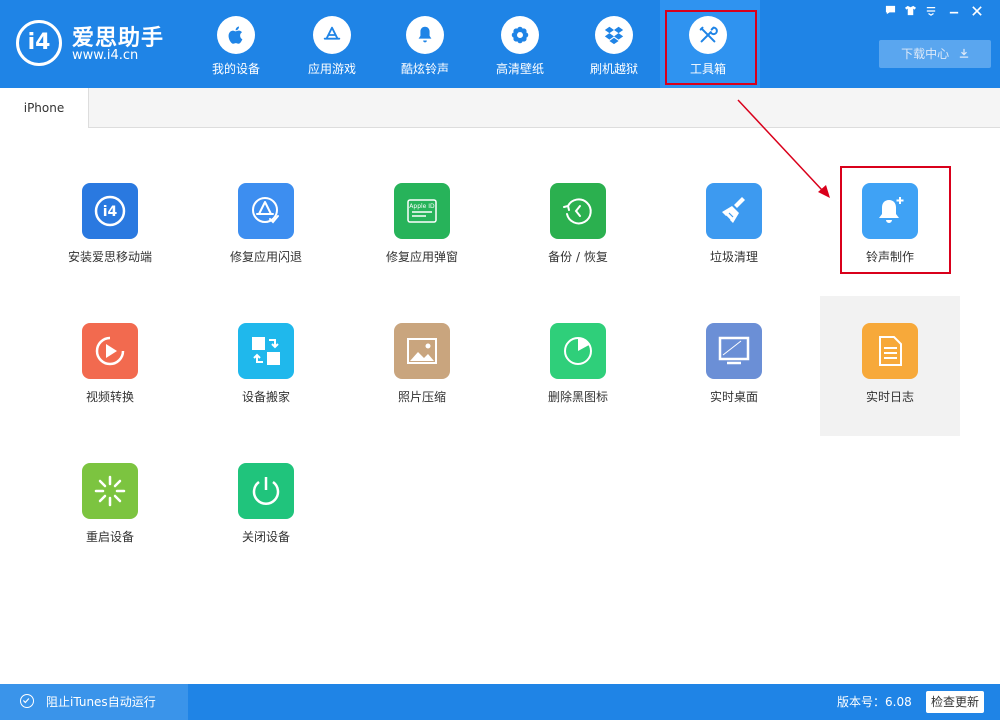 This screenshot has height=720, width=1000. I want to click on tool-label: 视频转换, so click(109, 397).